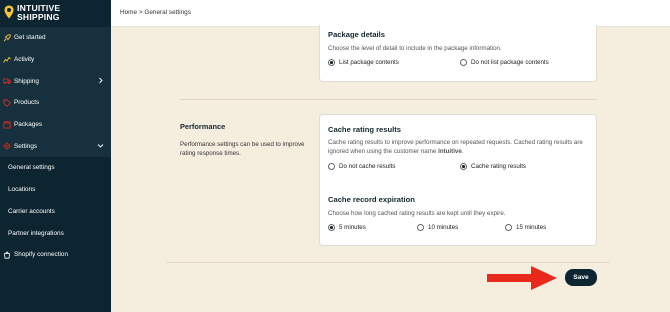 Image resolution: width=670 pixels, height=312 pixels. Describe the element at coordinates (390, 13) in the screenshot. I see `top-bar: Home > General settings` at that location.